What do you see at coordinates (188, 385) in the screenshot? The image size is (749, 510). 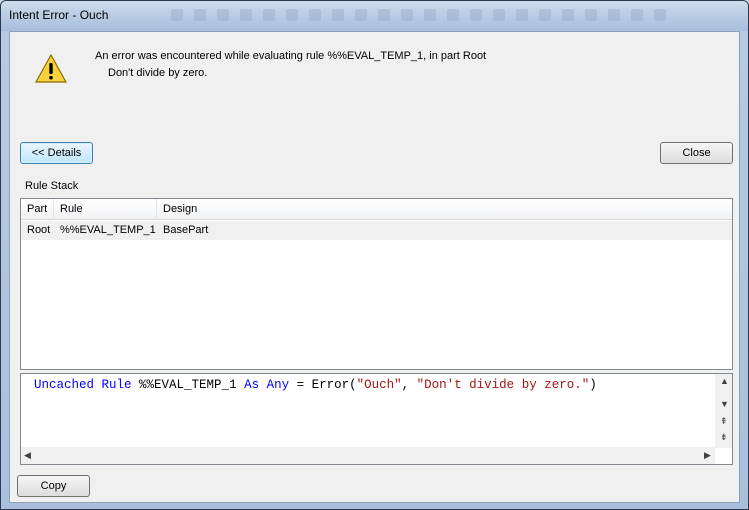 I see `code-rule-name: %%EVAL_TEMP_1` at bounding box center [188, 385].